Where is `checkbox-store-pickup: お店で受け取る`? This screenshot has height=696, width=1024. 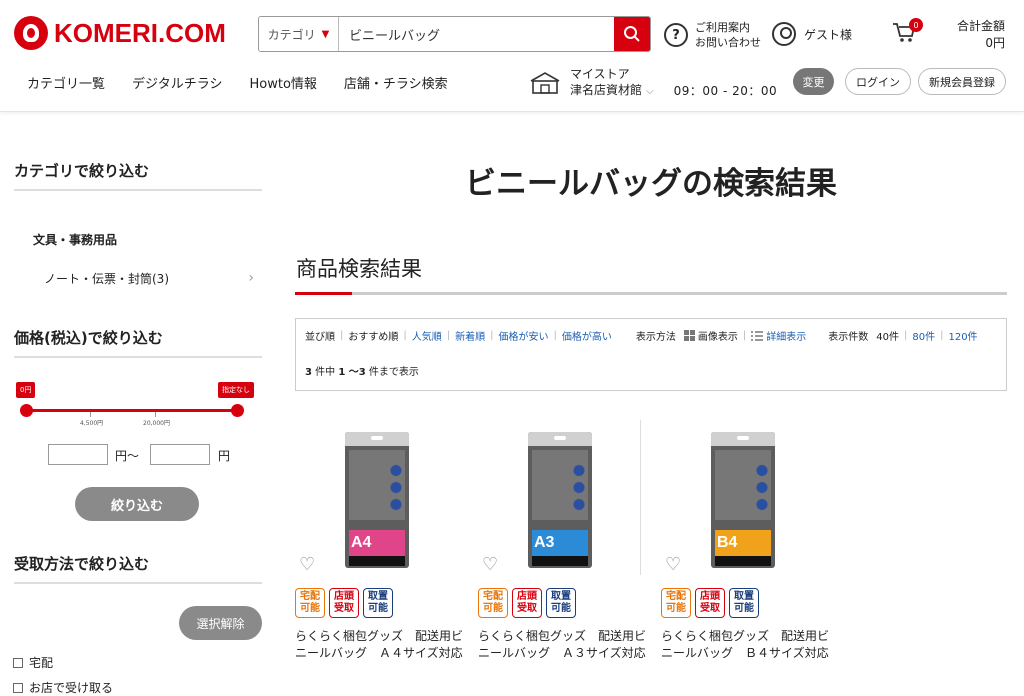
checkbox-store-pickup: お店で受け取る is located at coordinates (63, 687).